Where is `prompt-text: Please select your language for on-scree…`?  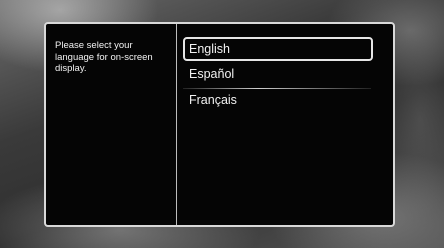 prompt-text: Please select your language for on-scree… is located at coordinates (104, 57).